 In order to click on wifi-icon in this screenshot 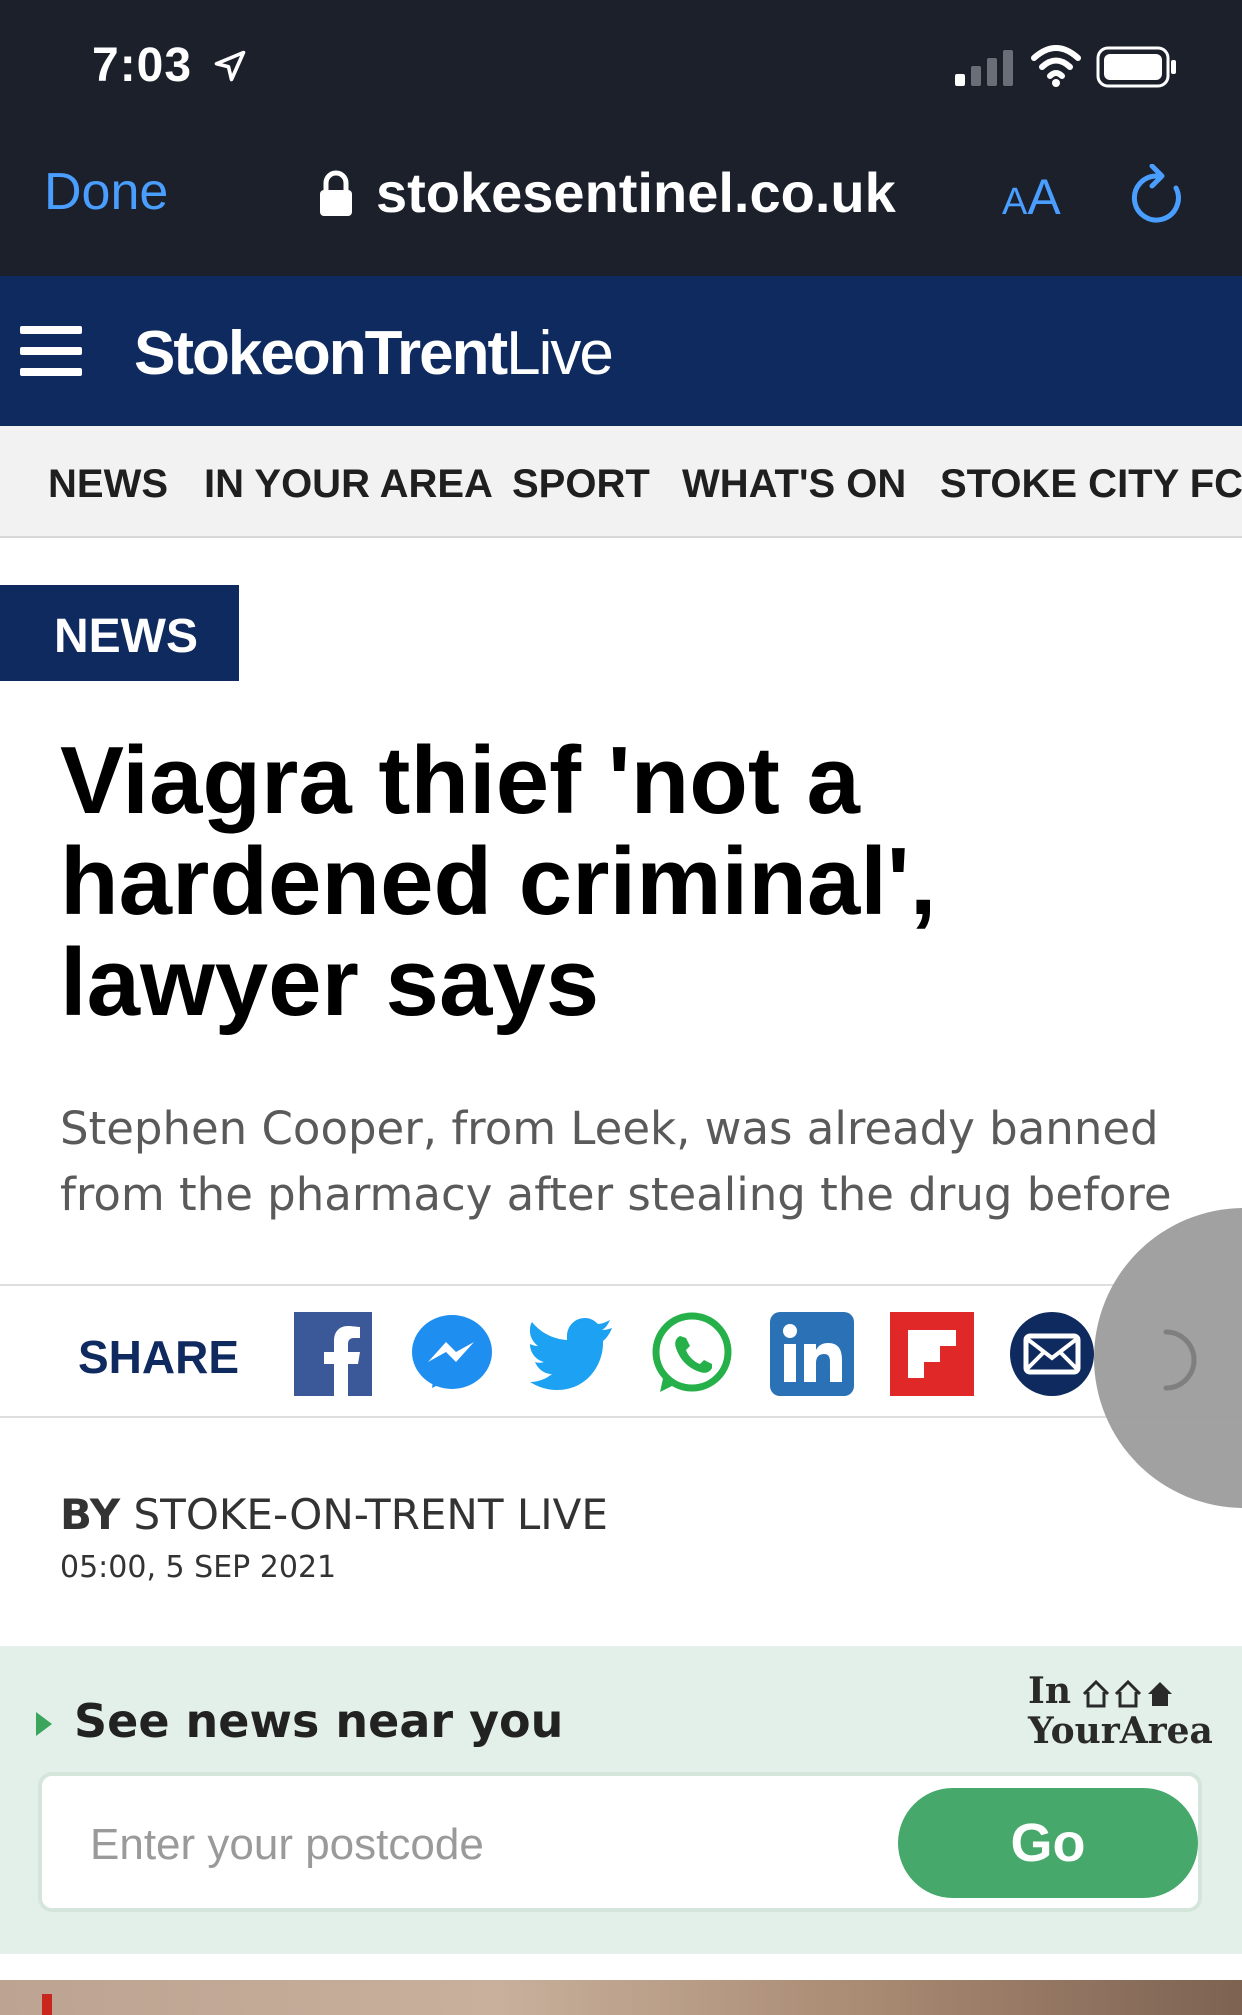, I will do `click(1056, 66)`.